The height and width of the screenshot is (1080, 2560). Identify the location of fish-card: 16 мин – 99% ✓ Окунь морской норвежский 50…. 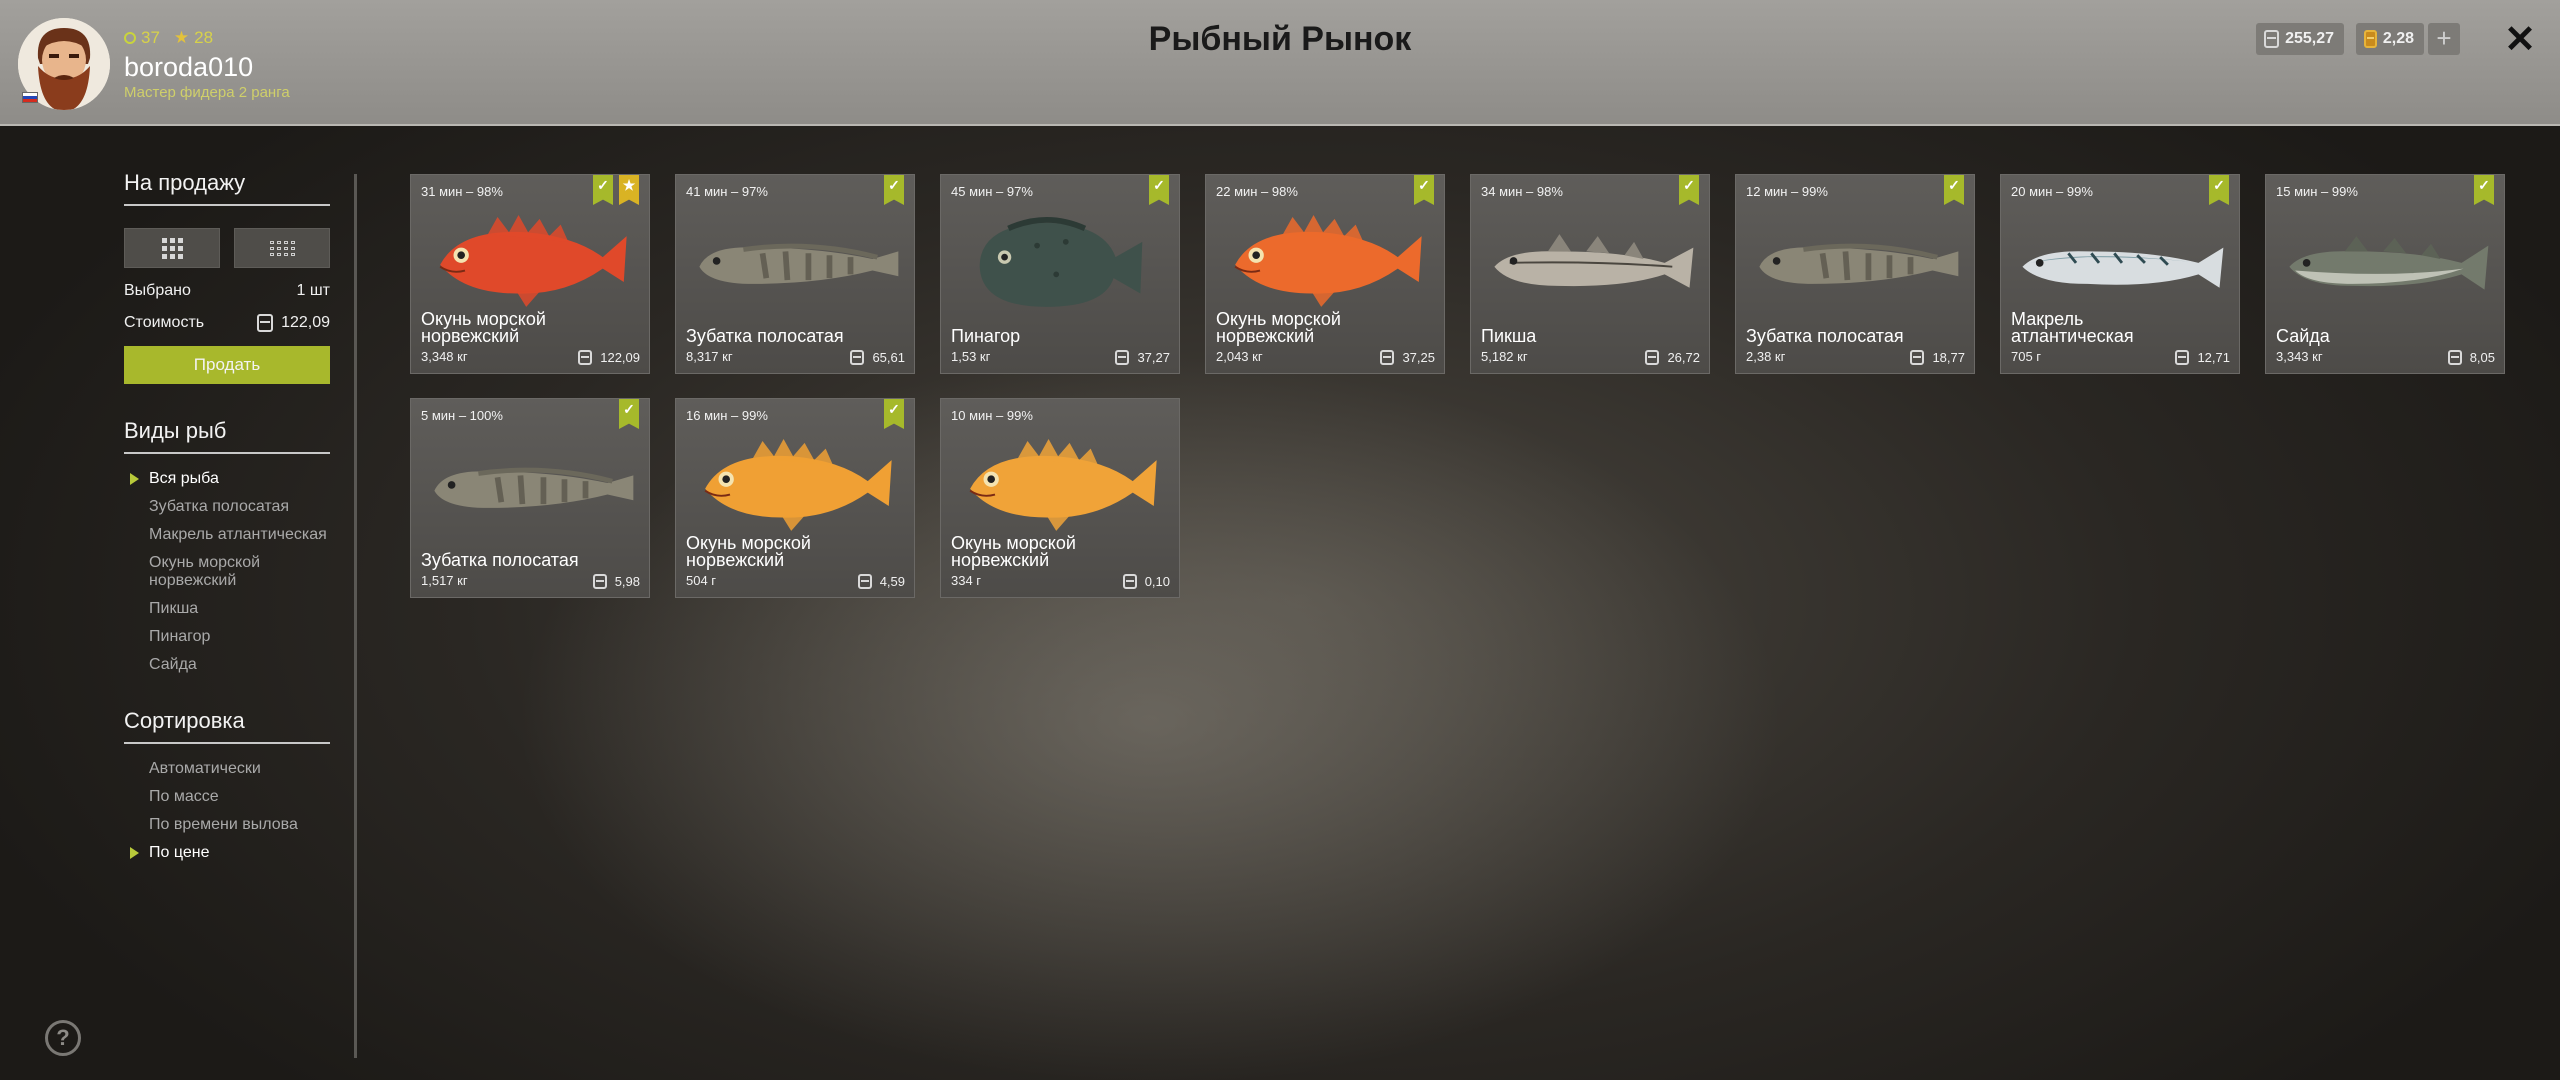
(795, 498).